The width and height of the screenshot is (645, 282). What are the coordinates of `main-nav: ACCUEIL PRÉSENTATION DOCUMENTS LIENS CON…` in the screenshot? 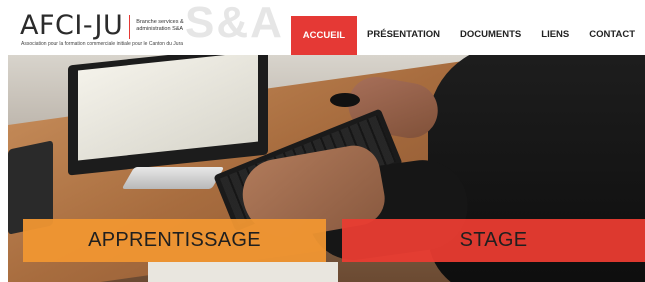 It's located at (467, 27).